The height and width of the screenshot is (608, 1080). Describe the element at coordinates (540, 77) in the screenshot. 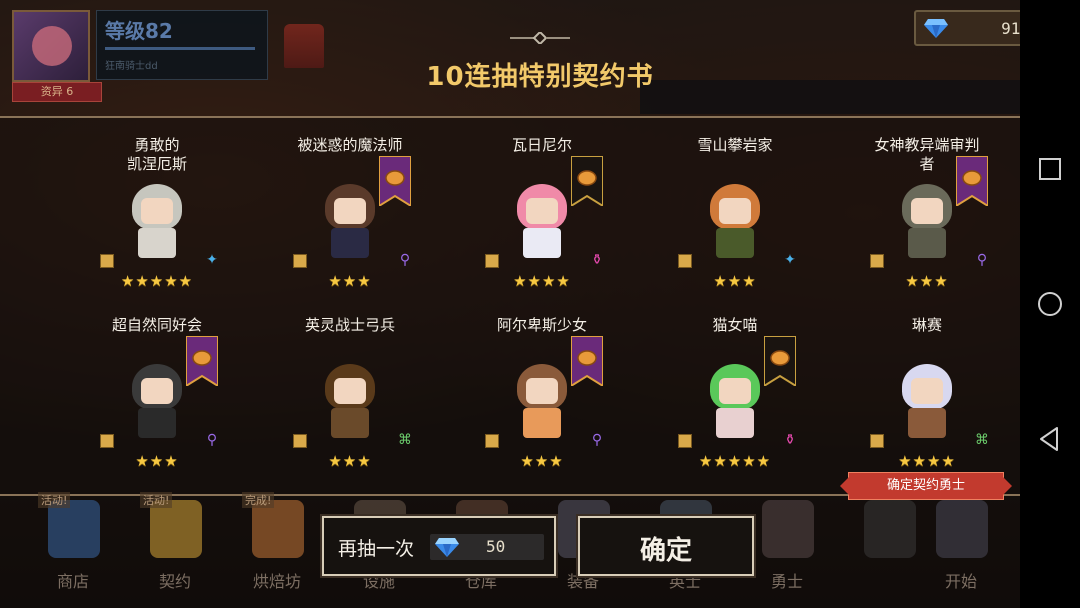

I see `page-title: 10连抽特别契约书` at that location.